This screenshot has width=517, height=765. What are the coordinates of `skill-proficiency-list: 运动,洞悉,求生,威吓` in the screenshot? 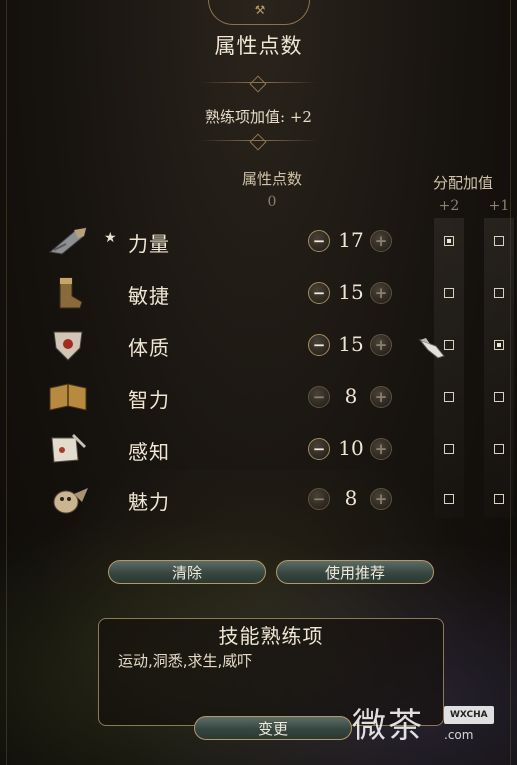 It's located at (185, 661).